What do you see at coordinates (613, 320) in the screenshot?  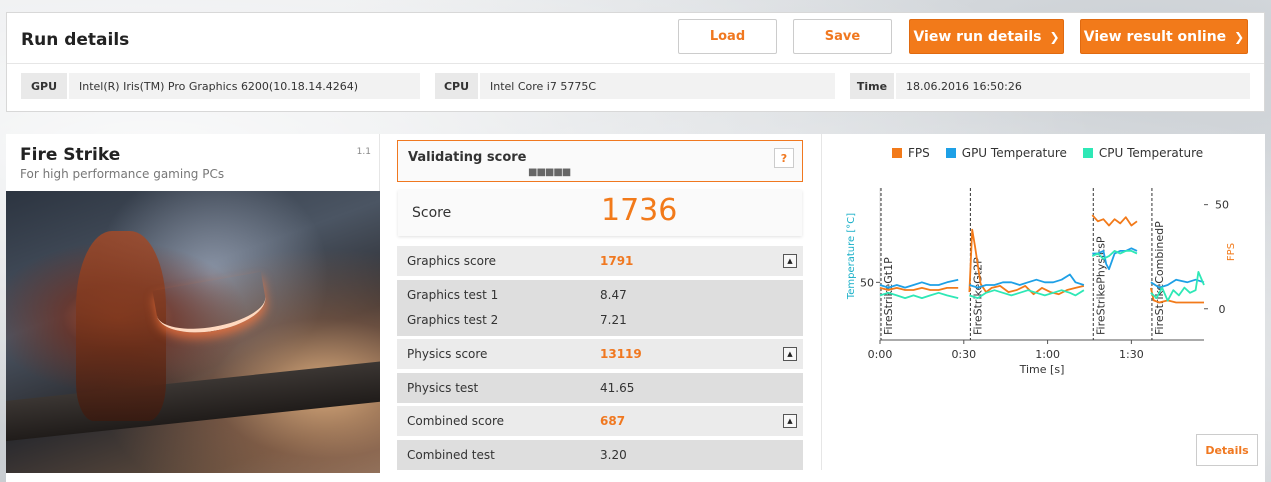 I see `graphics-test-2-value: 7.21` at bounding box center [613, 320].